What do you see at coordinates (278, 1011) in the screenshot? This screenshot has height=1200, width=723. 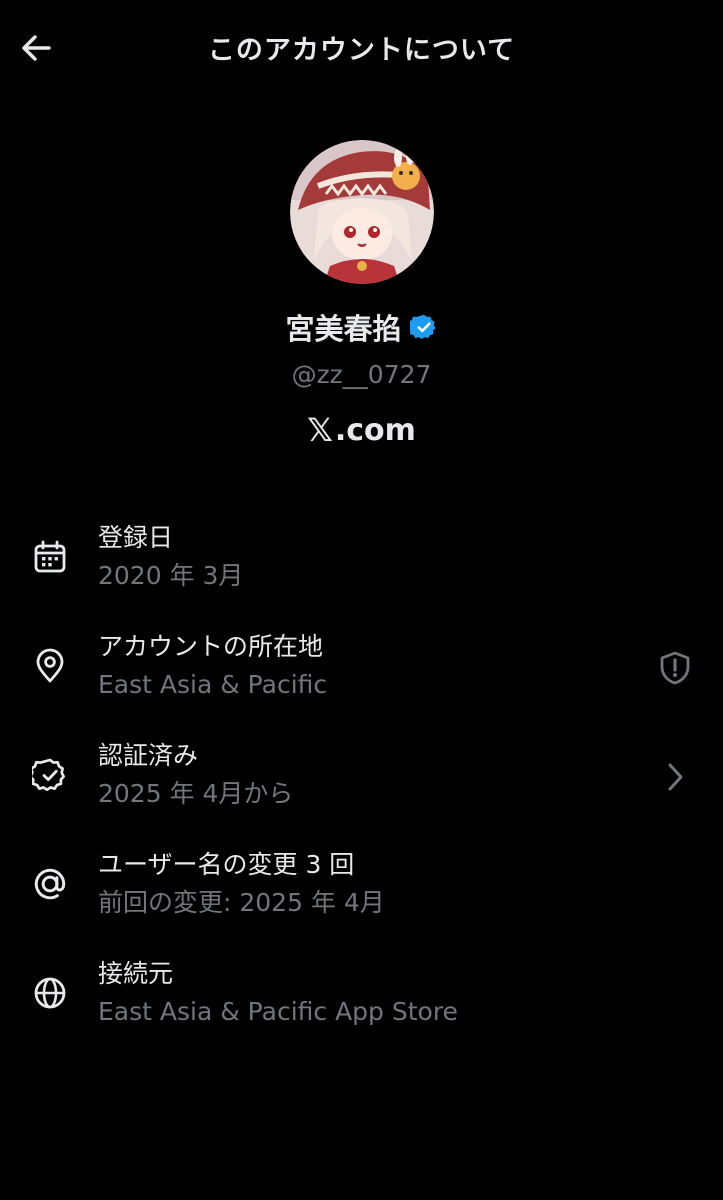 I see `row-value: East Asia & Pacific App Store` at bounding box center [278, 1011].